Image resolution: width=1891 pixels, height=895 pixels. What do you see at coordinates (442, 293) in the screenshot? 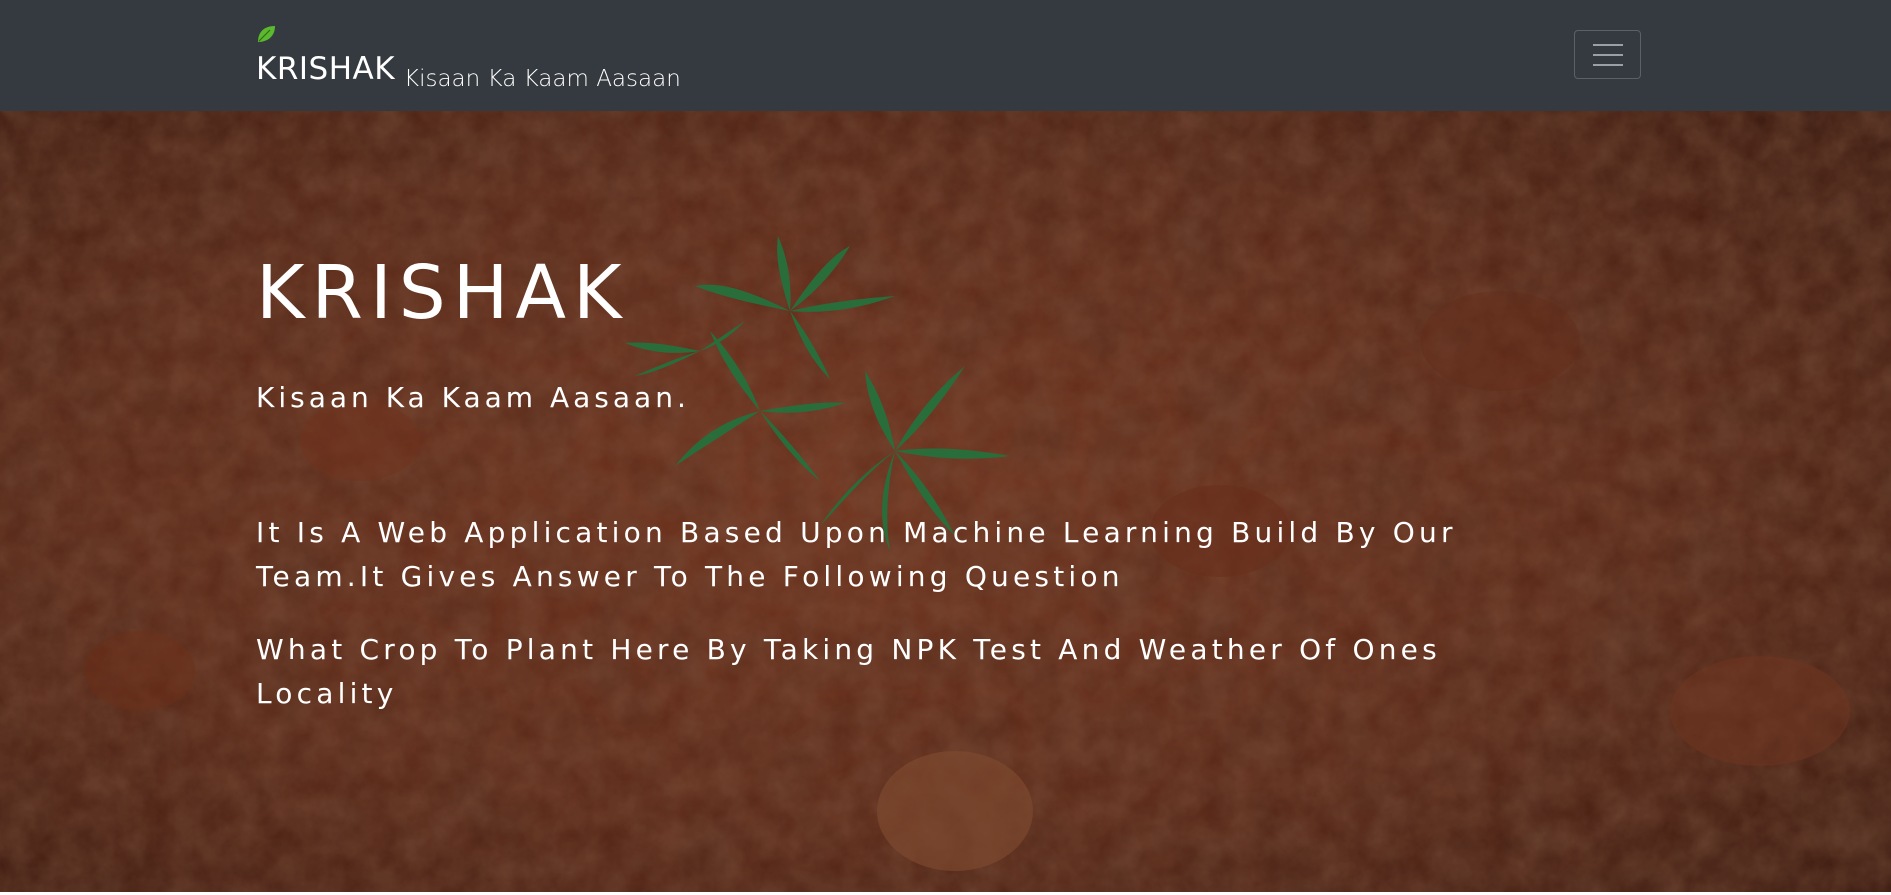
I see `hero-title: KRISHAK` at bounding box center [442, 293].